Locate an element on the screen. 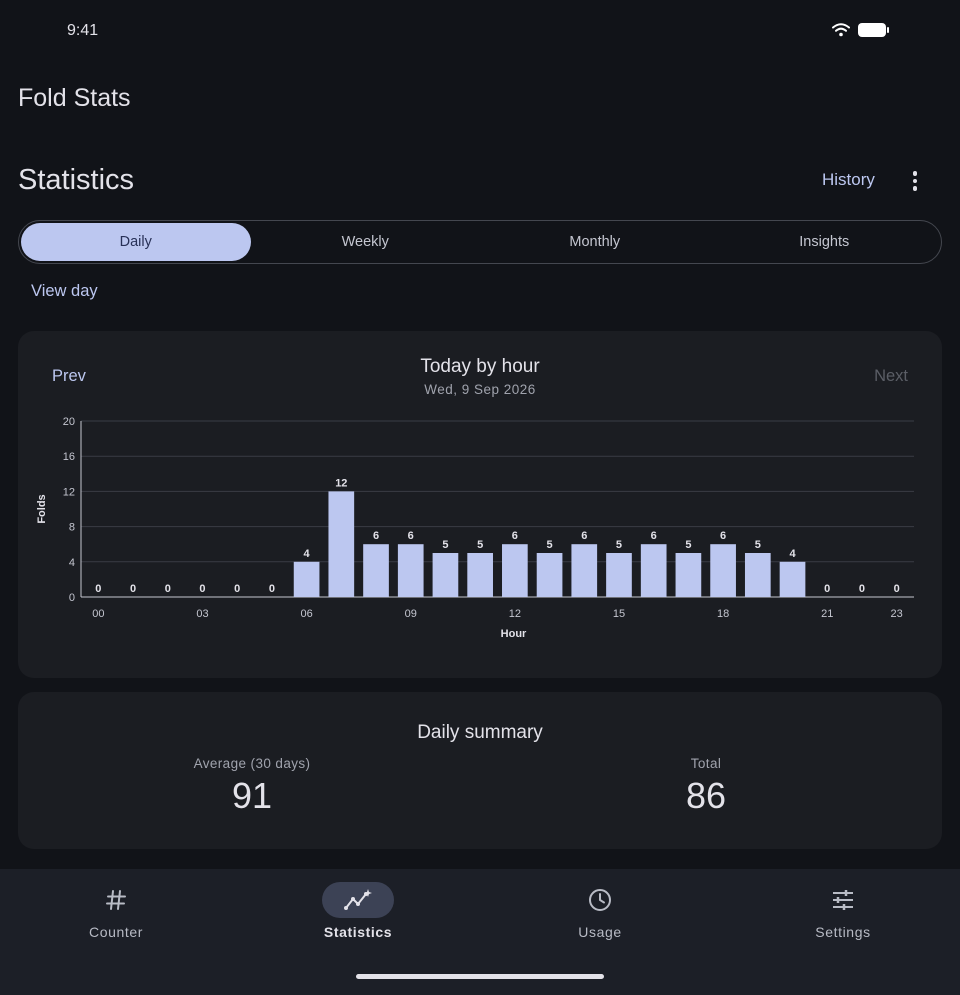 This screenshot has height=995, width=960. x-tick-label: 09 is located at coordinates (411, 614).